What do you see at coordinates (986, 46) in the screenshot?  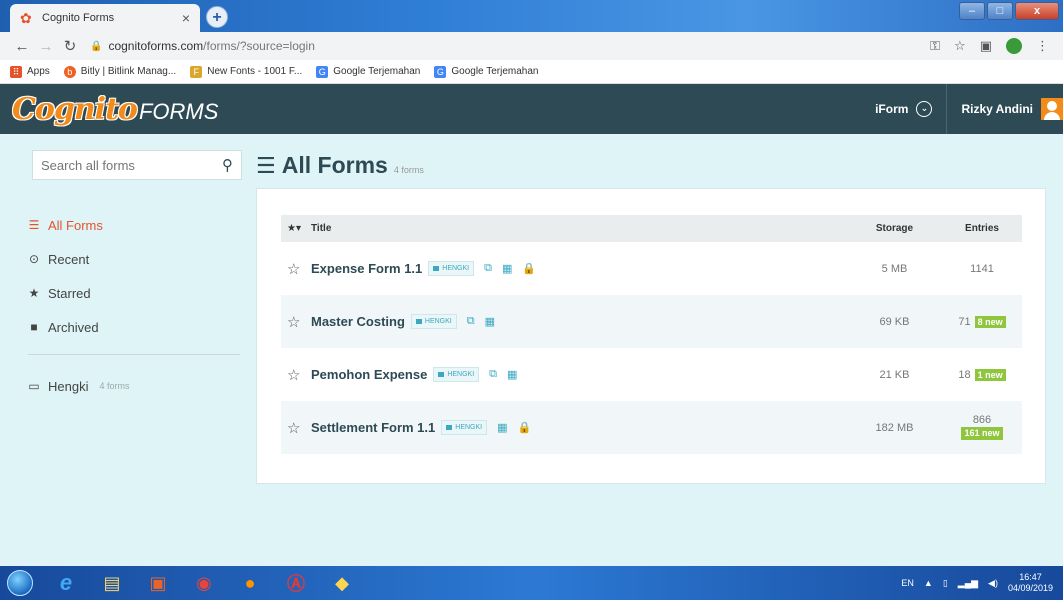 I see `extension-icon: ▣` at bounding box center [986, 46].